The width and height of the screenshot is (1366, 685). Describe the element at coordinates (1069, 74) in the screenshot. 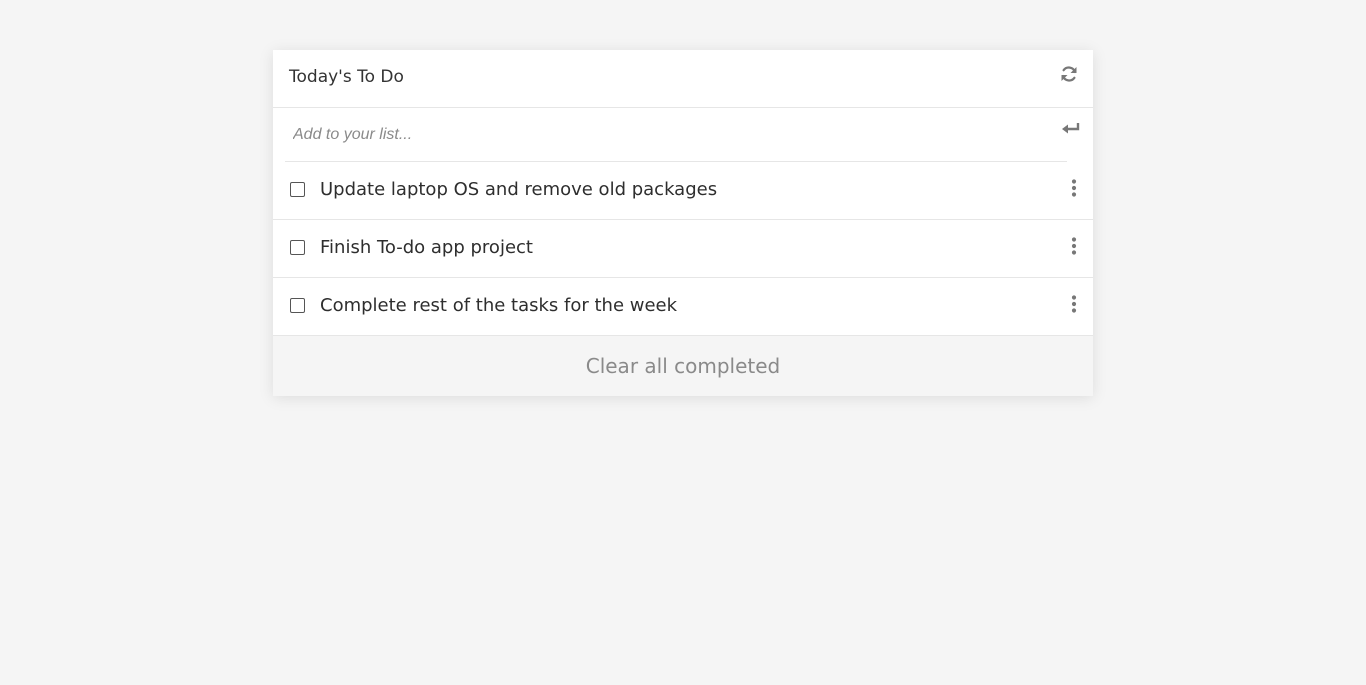

I see `refresh-icon` at that location.